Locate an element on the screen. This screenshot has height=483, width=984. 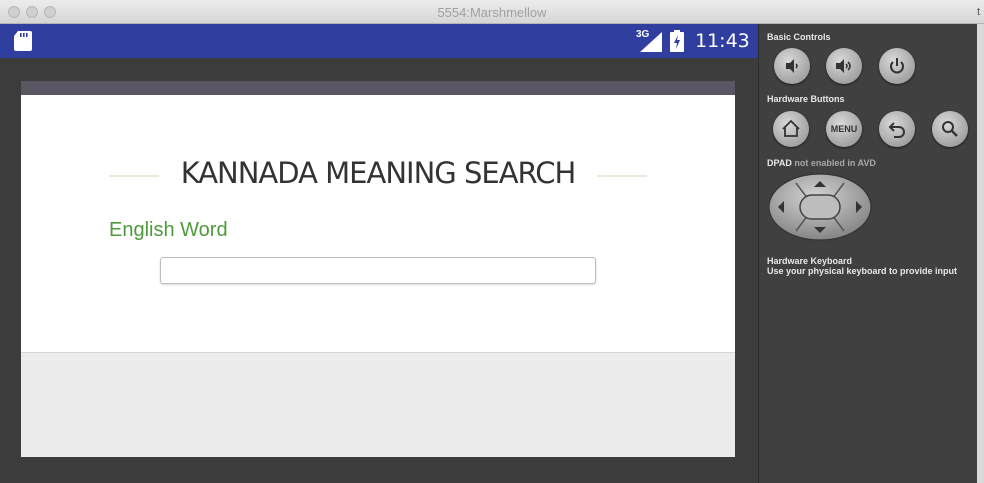
menu-button-label: MENU is located at coordinates (844, 129).